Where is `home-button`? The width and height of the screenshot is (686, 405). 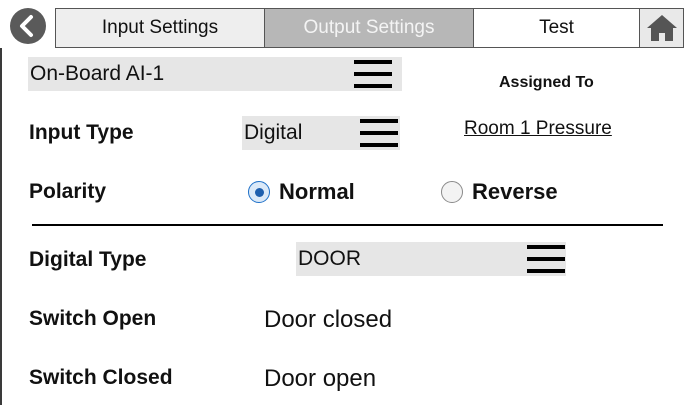 home-button is located at coordinates (661, 28).